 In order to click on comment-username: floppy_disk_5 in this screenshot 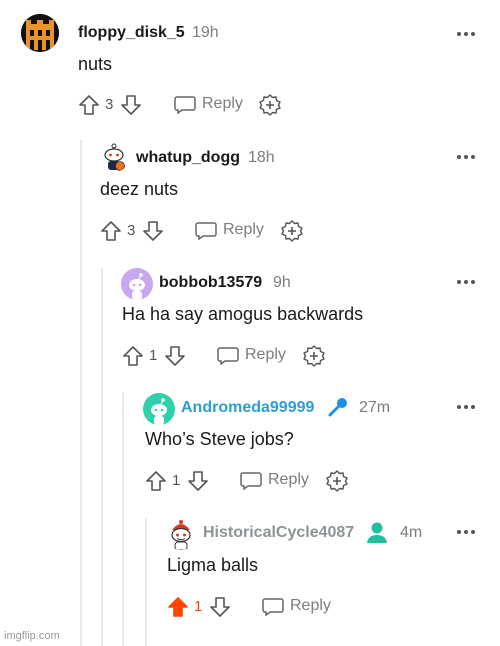, I will do `click(131, 33)`.